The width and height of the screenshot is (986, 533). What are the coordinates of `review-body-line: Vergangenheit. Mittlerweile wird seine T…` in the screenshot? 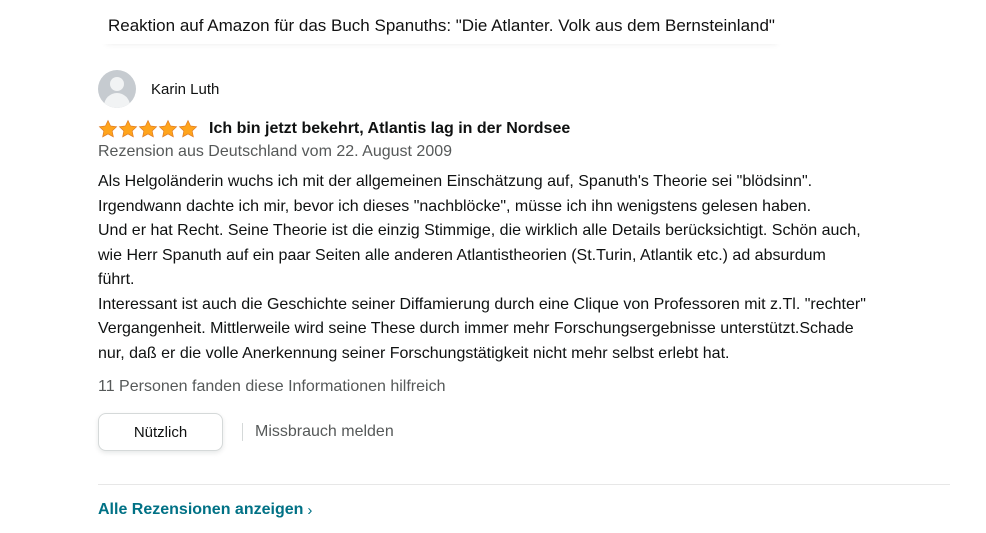 It's located at (476, 328).